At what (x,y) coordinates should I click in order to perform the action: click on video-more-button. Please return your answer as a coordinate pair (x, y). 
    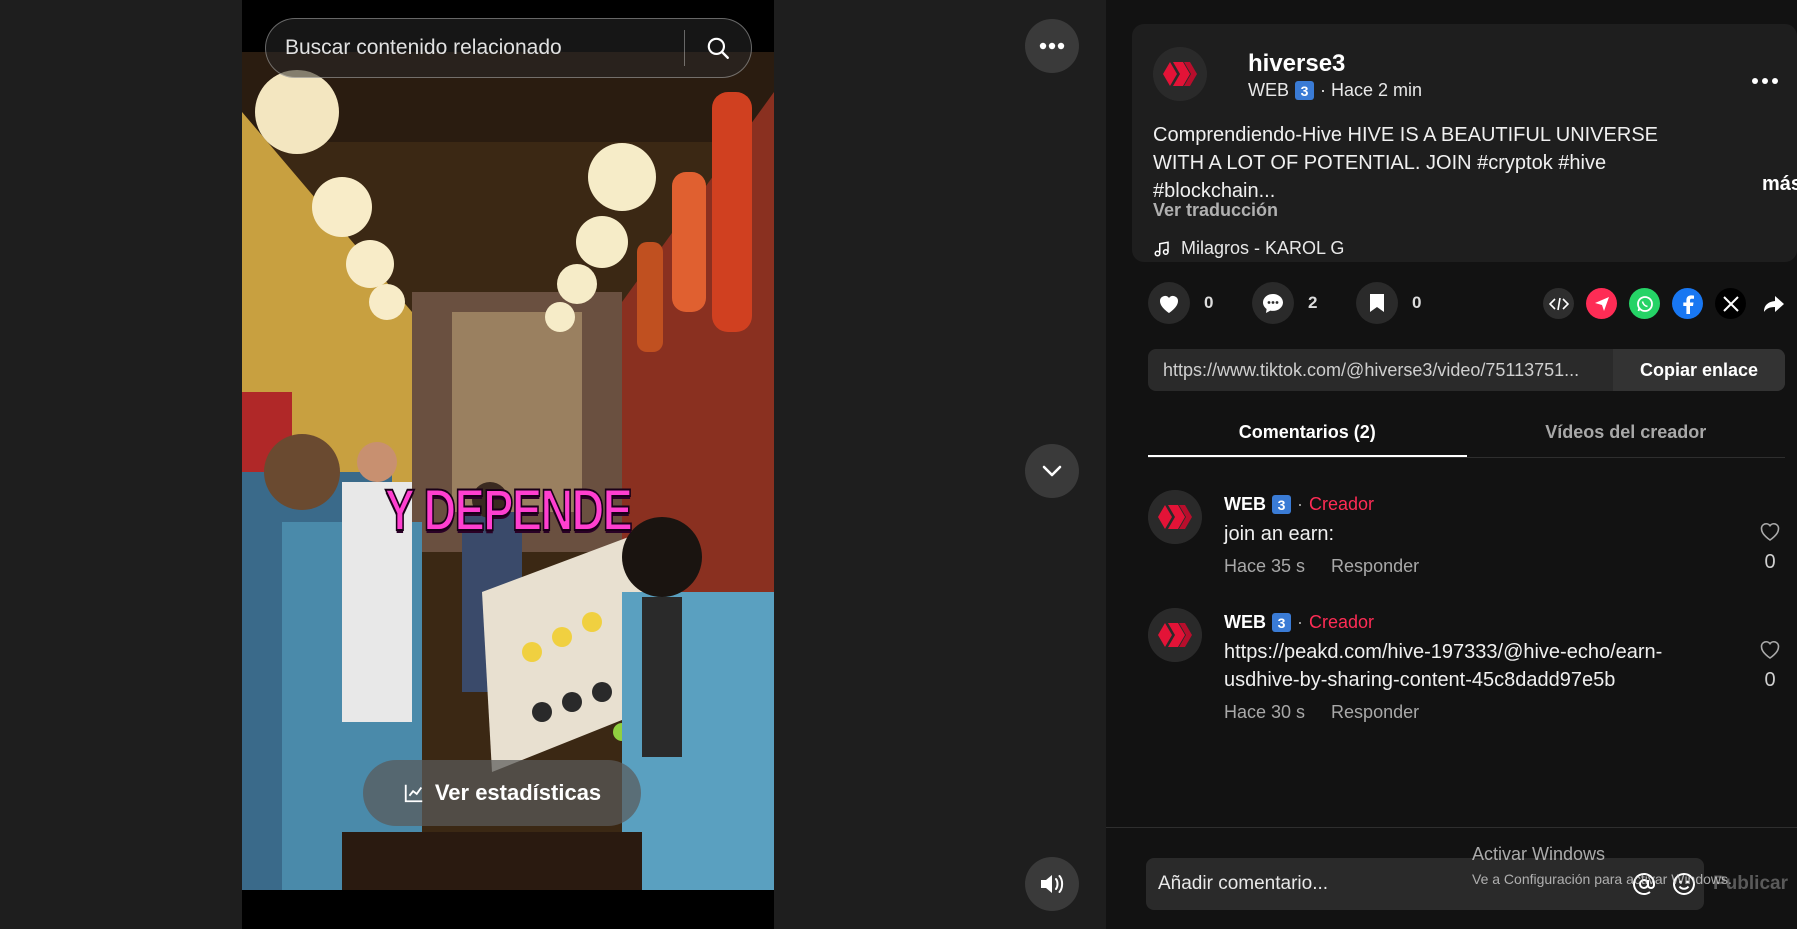
    Looking at the image, I should click on (1052, 46).